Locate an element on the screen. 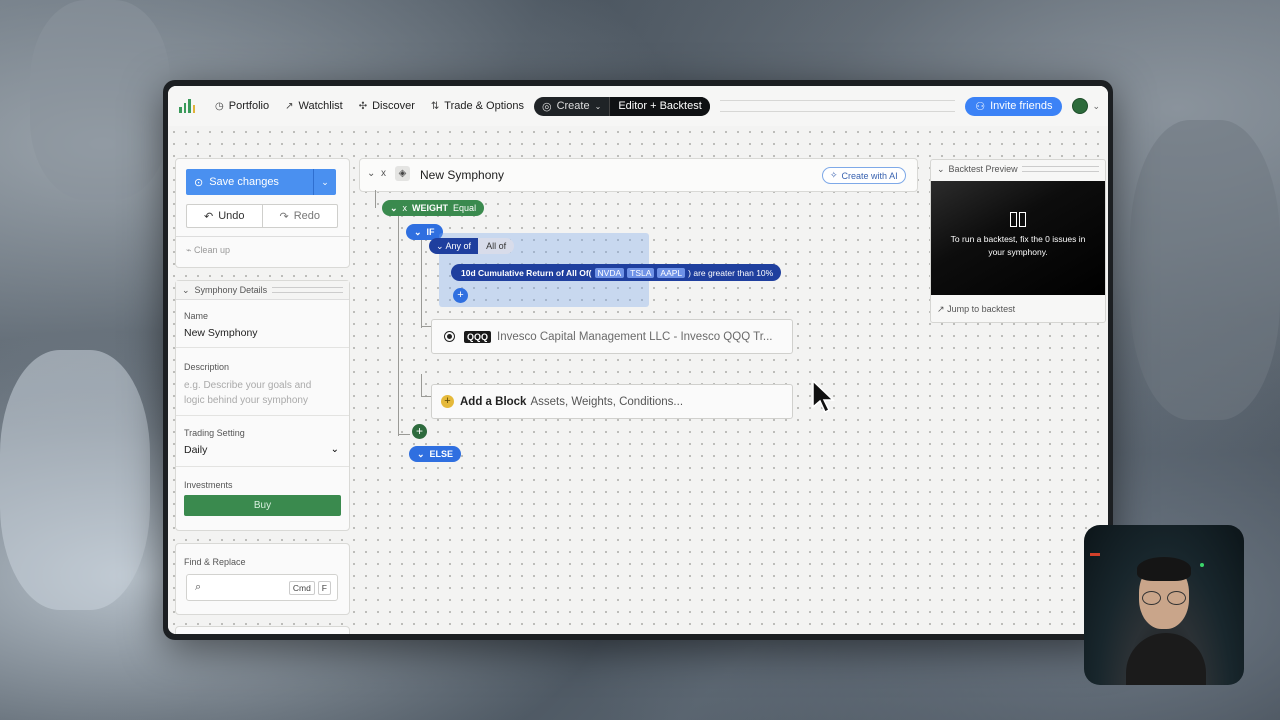 This screenshot has height=720, width=1280. clean-up-button: ⌁ Clean up is located at coordinates (208, 250).